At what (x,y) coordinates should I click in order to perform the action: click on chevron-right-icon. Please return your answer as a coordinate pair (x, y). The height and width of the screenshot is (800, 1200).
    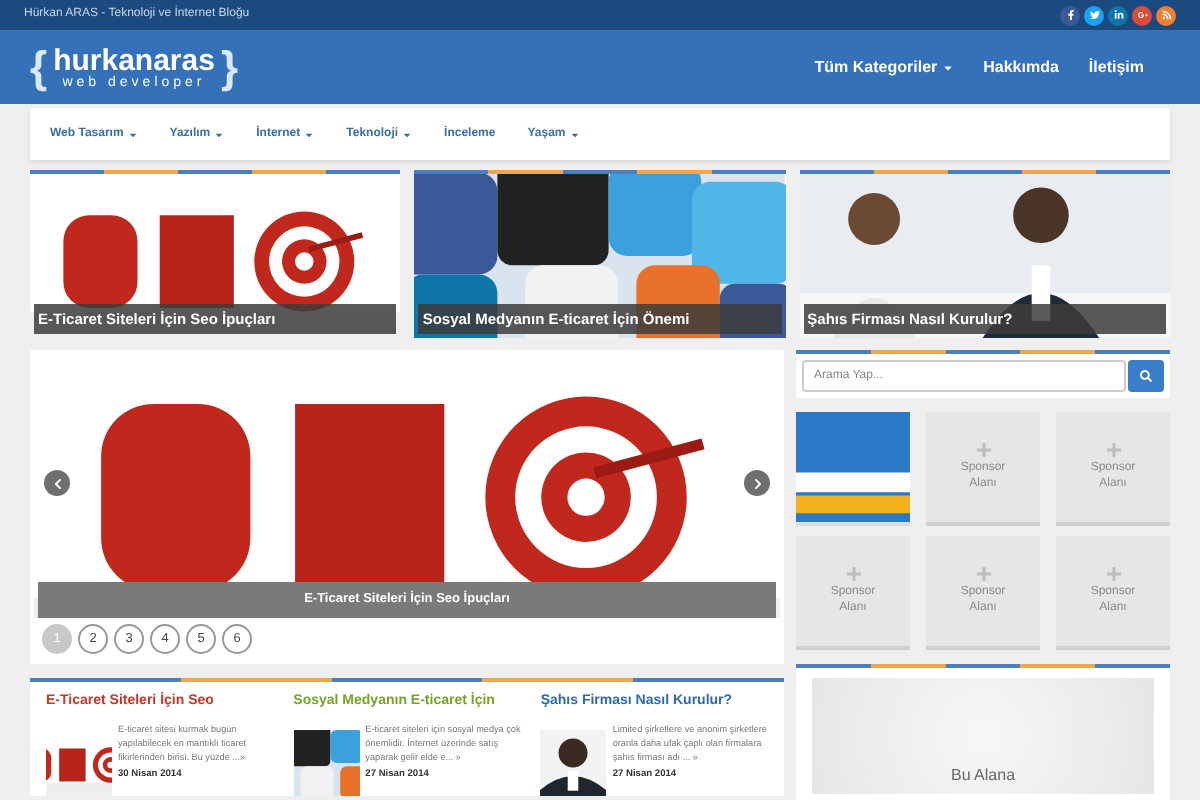
    Looking at the image, I should click on (757, 483).